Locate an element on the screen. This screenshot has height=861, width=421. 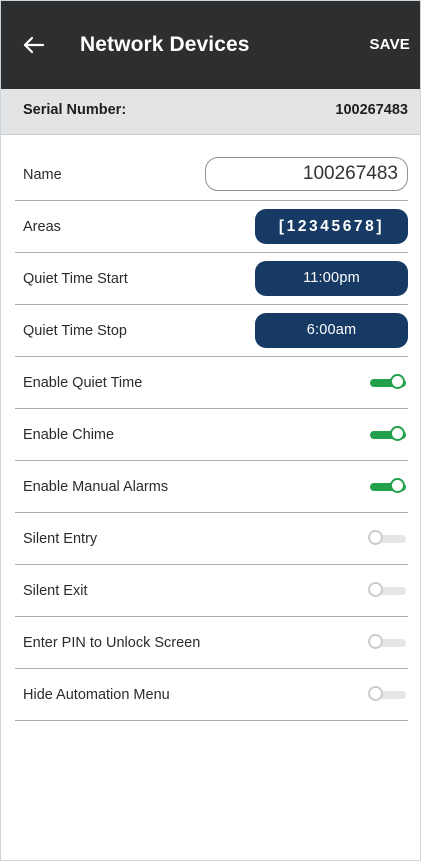
page-title: Network Devices is located at coordinates (165, 44).